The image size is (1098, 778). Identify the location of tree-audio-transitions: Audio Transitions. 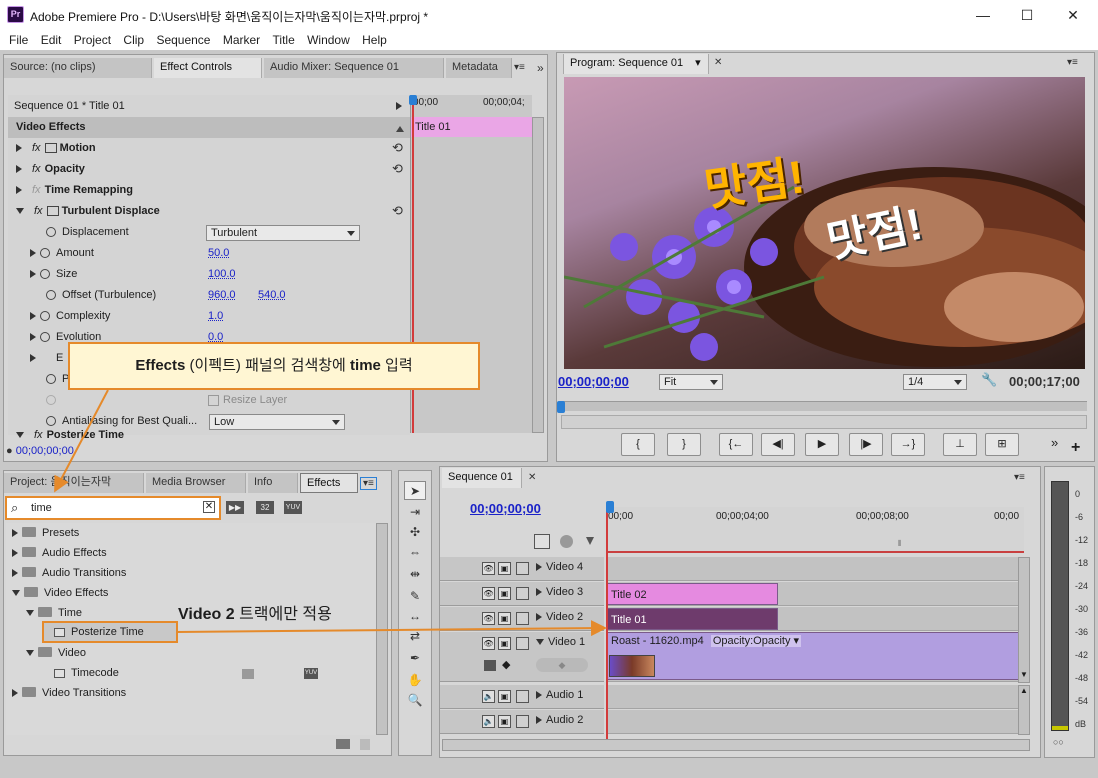
(69, 573).